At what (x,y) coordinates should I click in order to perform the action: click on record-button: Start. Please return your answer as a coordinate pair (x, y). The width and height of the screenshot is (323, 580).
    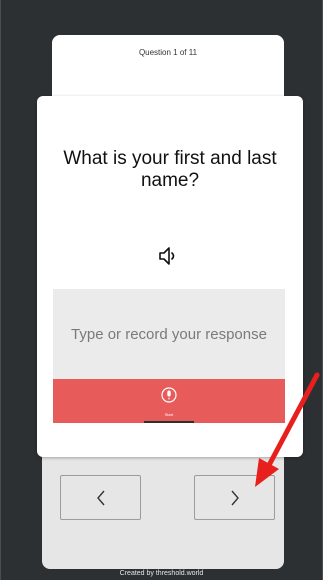
    Looking at the image, I should click on (169, 401).